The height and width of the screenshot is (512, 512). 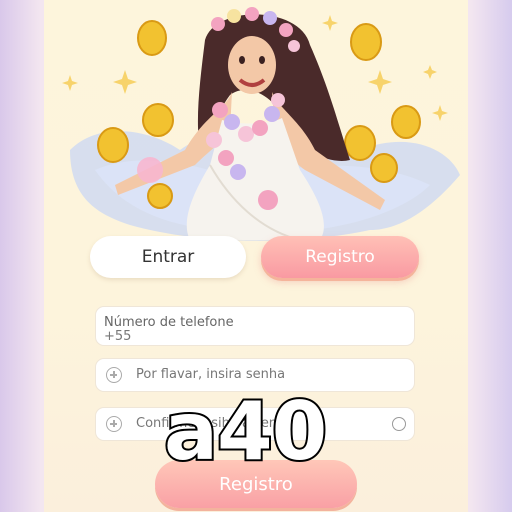 I want to click on tab-register: Registro, so click(x=340, y=257).